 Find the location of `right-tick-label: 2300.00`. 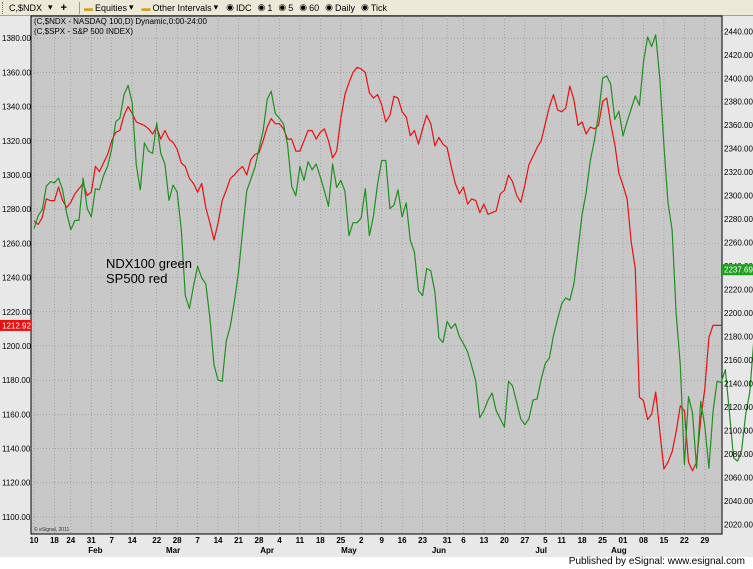

right-tick-label: 2300.00 is located at coordinates (738, 196).